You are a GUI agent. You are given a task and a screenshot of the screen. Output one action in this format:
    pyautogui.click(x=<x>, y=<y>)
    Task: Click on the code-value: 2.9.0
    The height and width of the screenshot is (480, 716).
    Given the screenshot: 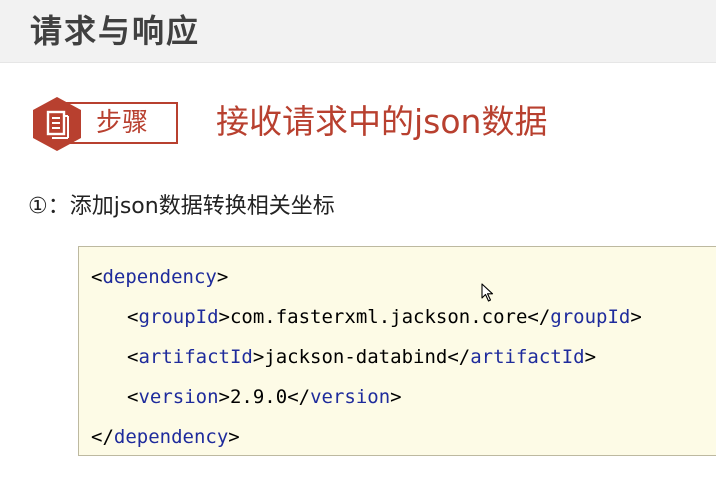 What is the action you would take?
    pyautogui.click(x=258, y=397)
    